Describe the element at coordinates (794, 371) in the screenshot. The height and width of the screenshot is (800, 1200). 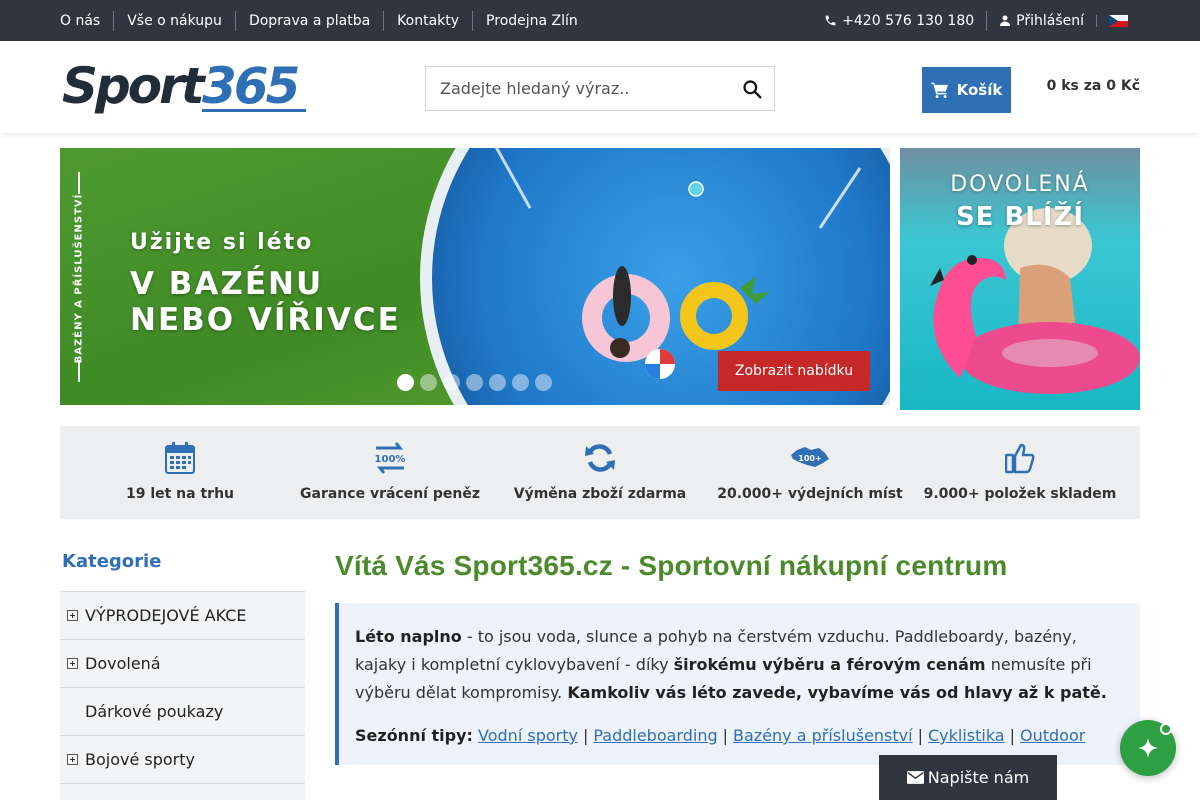
I see `hero-cta-button: Zobrazit nabídku` at that location.